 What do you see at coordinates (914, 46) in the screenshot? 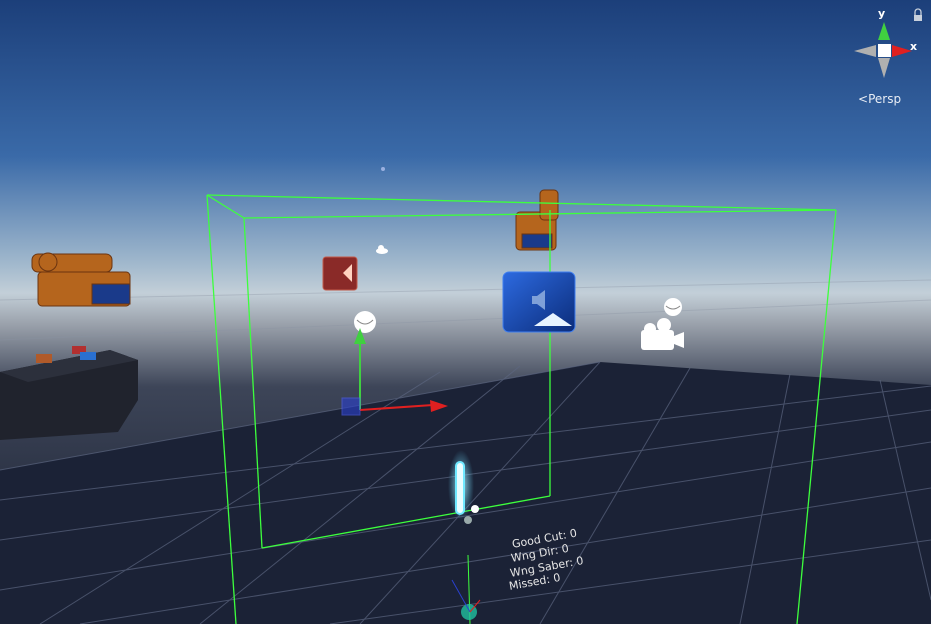
I see `axis-label-x: x` at bounding box center [914, 46].